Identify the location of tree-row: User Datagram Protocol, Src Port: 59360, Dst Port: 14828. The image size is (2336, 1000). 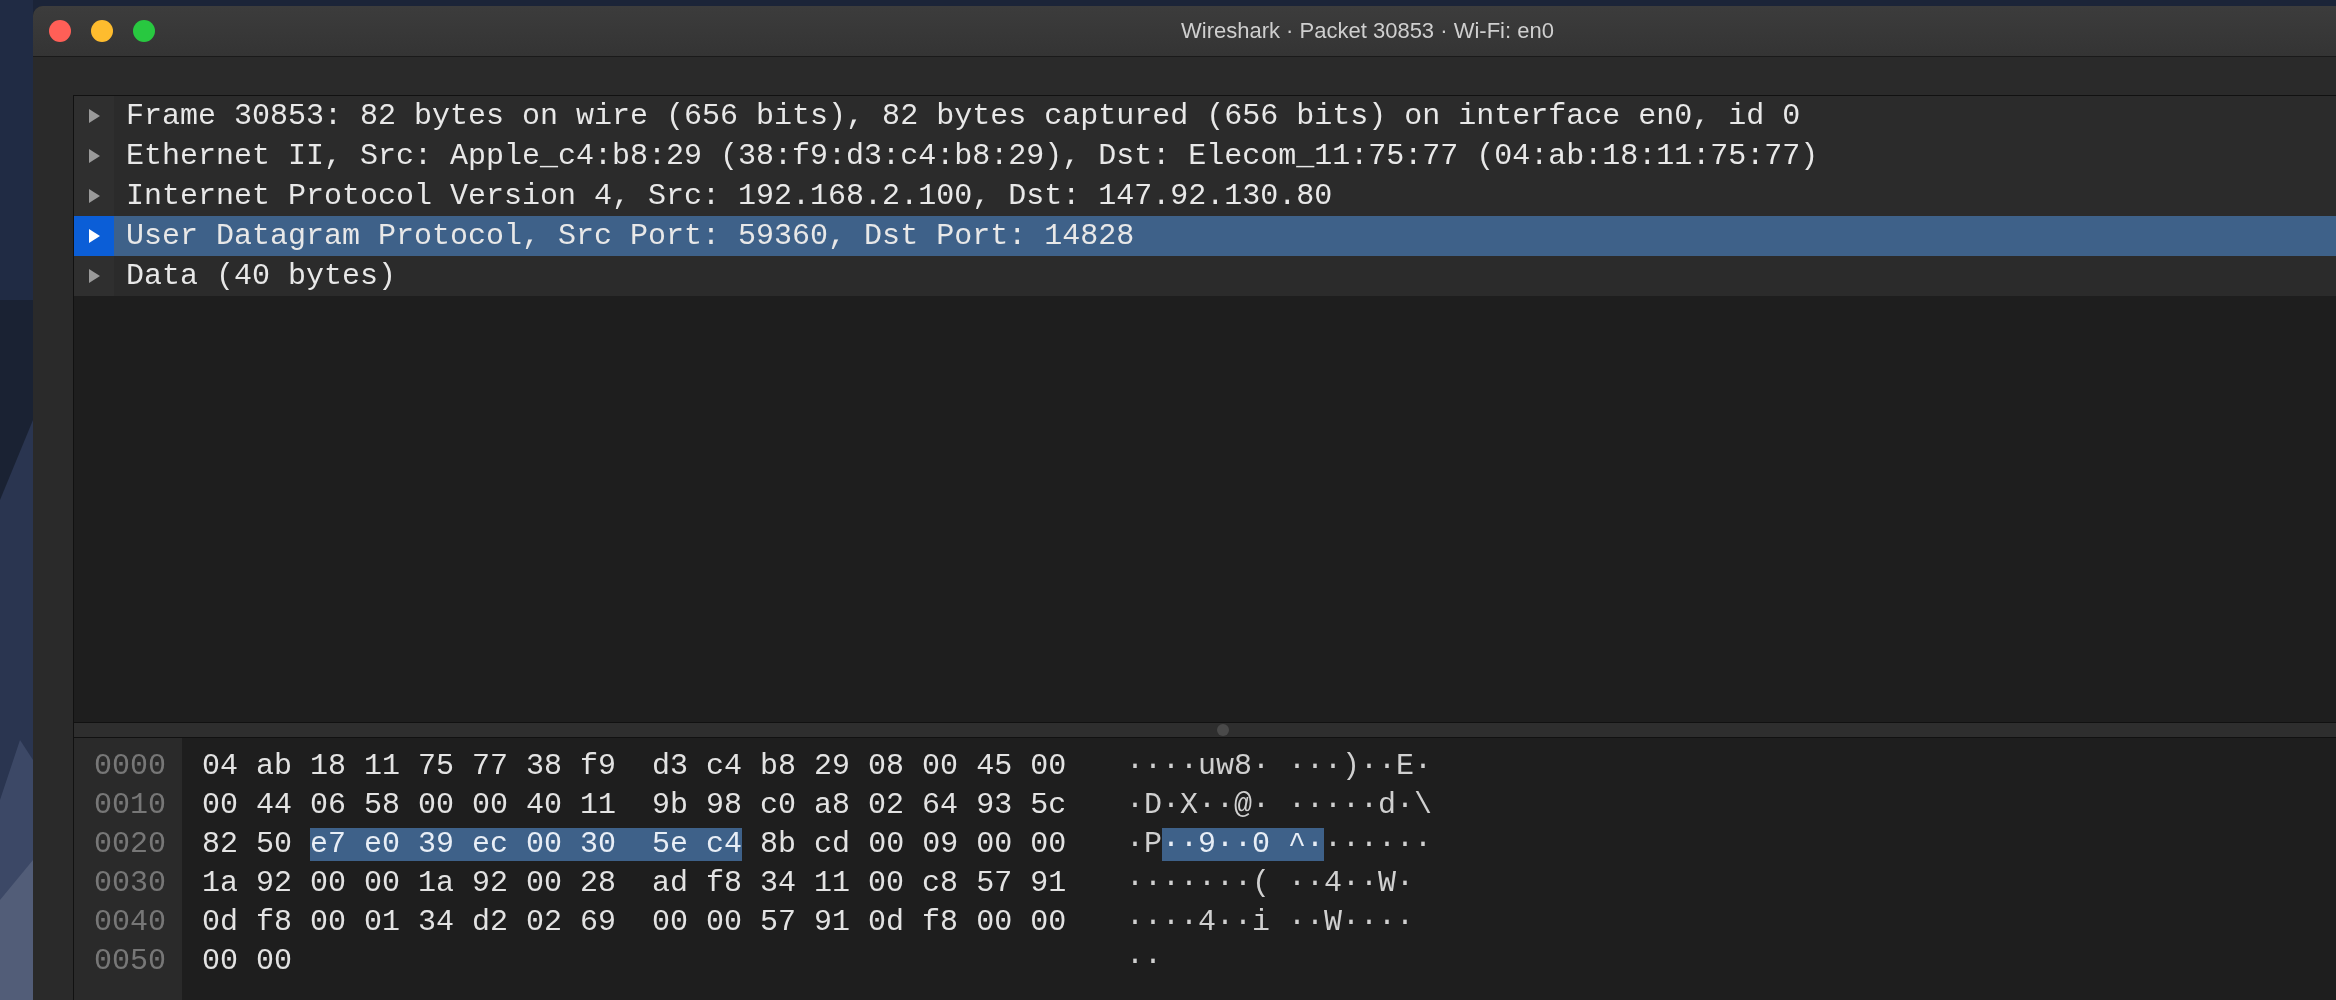
(1205, 236).